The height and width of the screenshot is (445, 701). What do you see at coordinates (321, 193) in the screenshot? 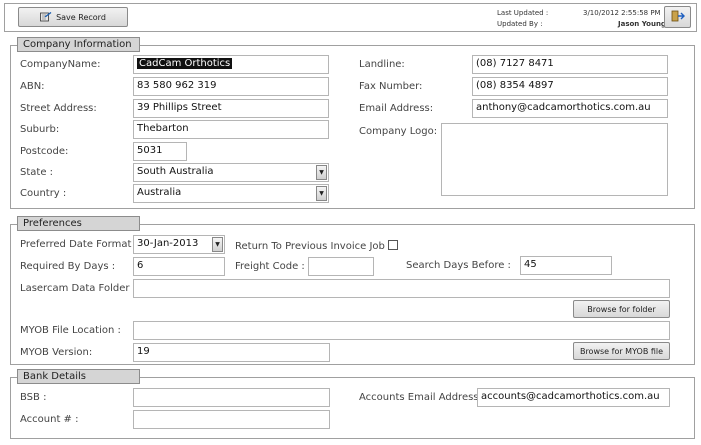
I see `country-dropdown-icon: ▼` at bounding box center [321, 193].